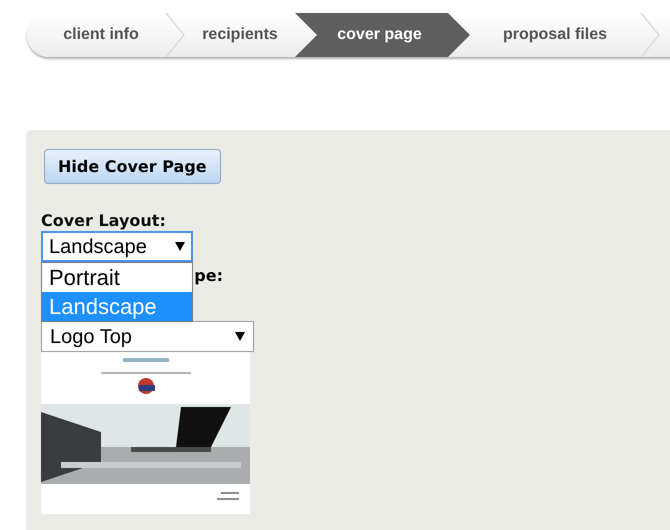 Image resolution: width=670 pixels, height=530 pixels. What do you see at coordinates (555, 35) in the screenshot?
I see `wizard-step: proposal files` at bounding box center [555, 35].